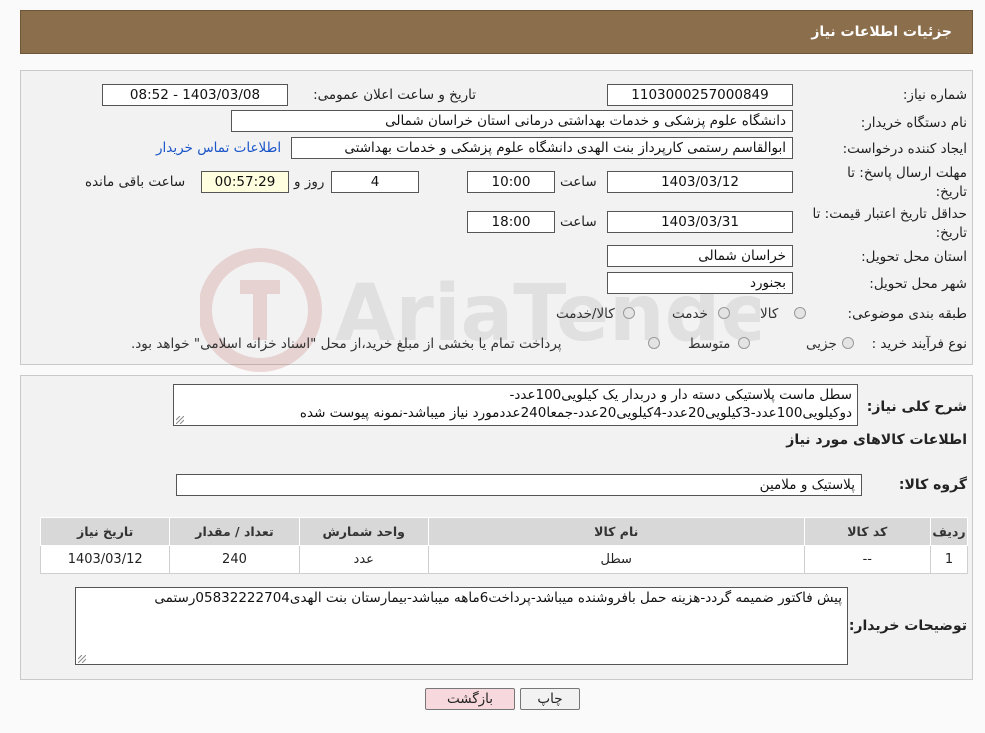 This screenshot has height=733, width=985. What do you see at coordinates (245, 182) in the screenshot?
I see `remaining-time-field: 00:57:29` at bounding box center [245, 182].